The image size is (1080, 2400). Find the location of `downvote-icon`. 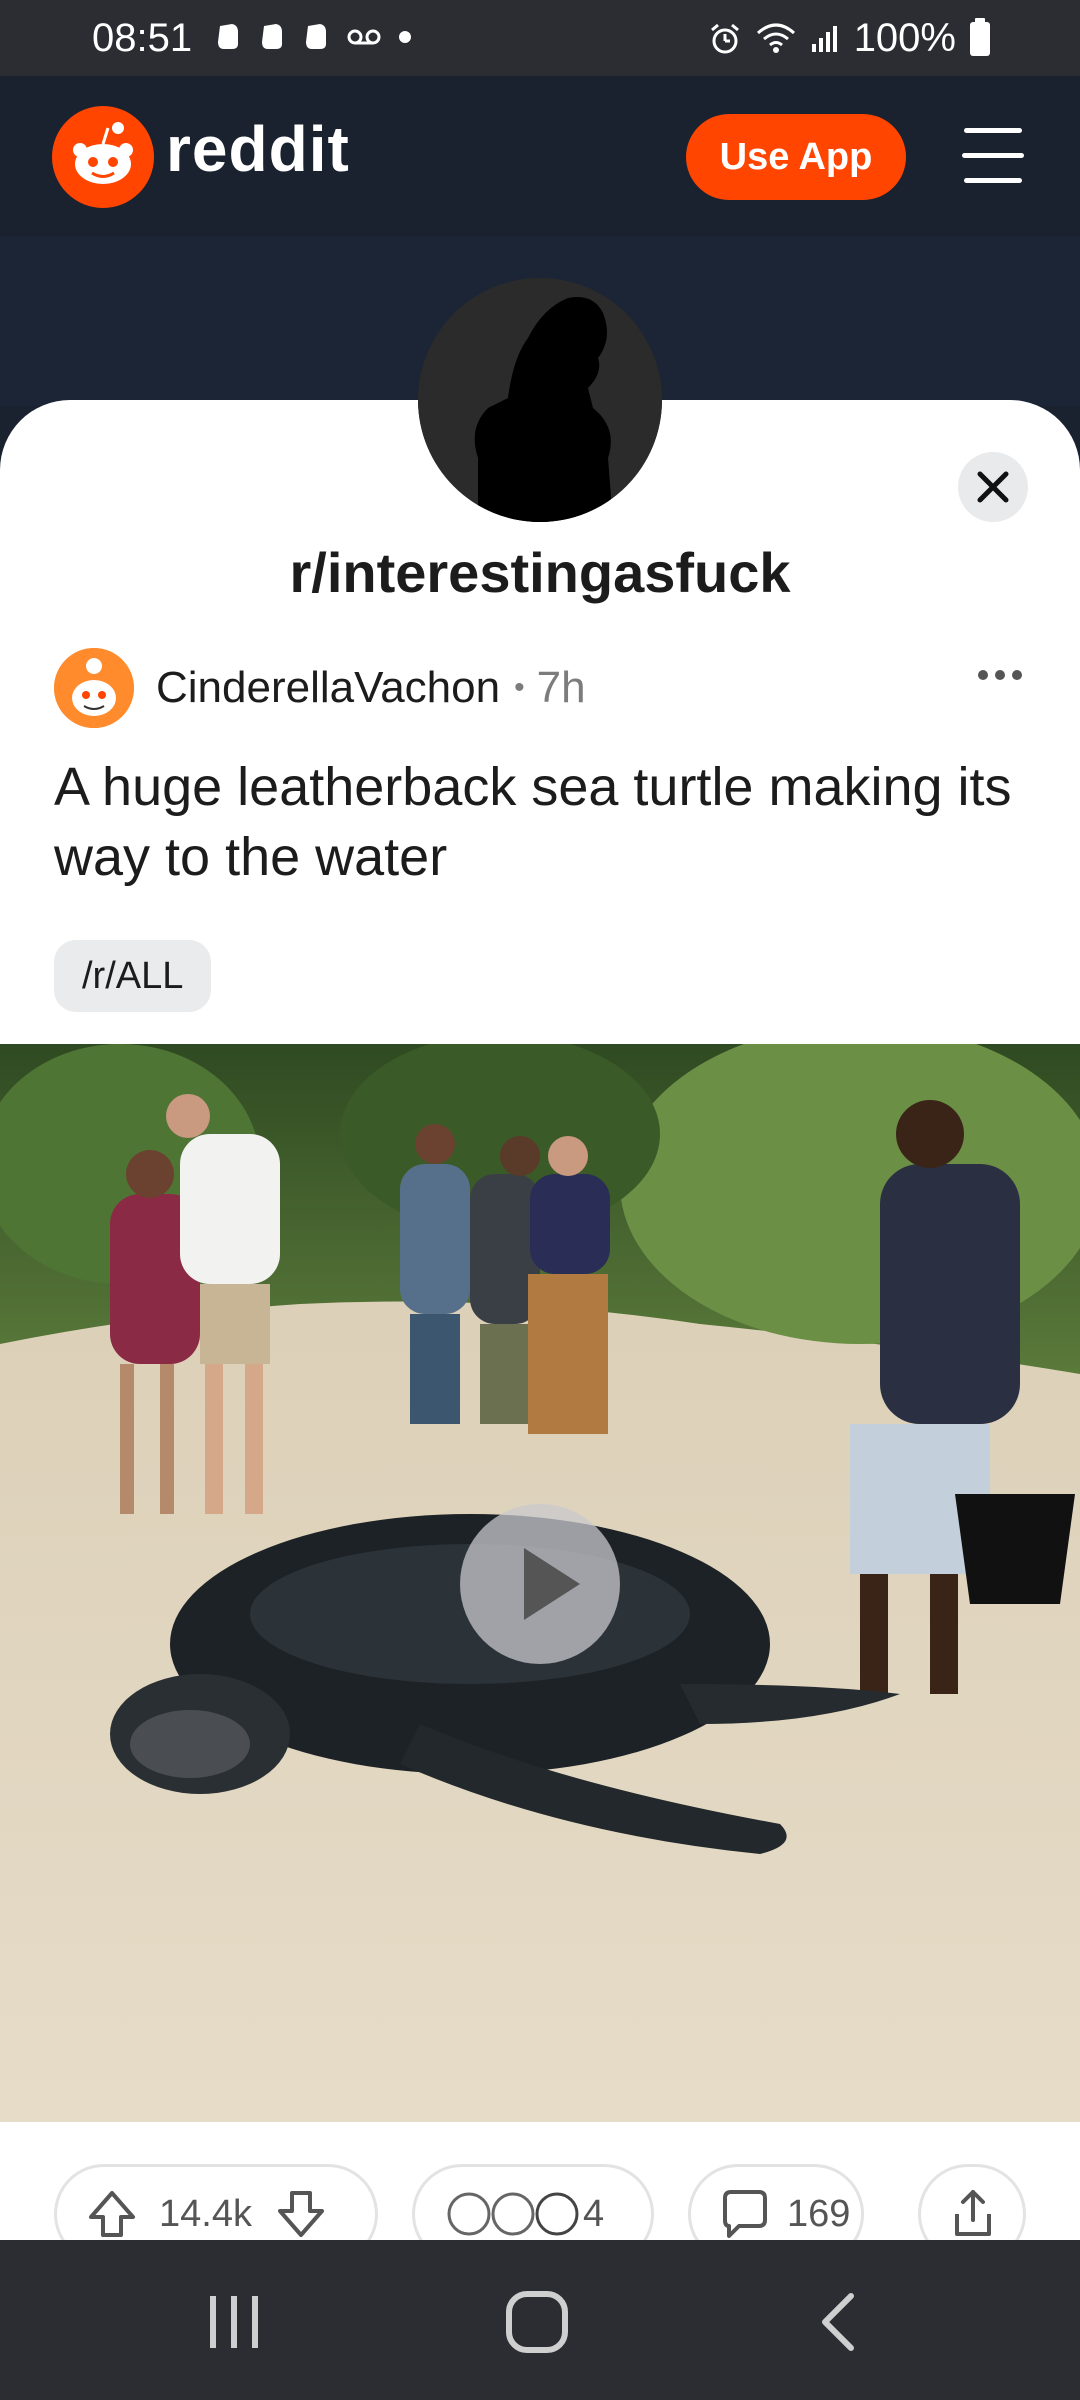

downvote-icon is located at coordinates (301, 2213).